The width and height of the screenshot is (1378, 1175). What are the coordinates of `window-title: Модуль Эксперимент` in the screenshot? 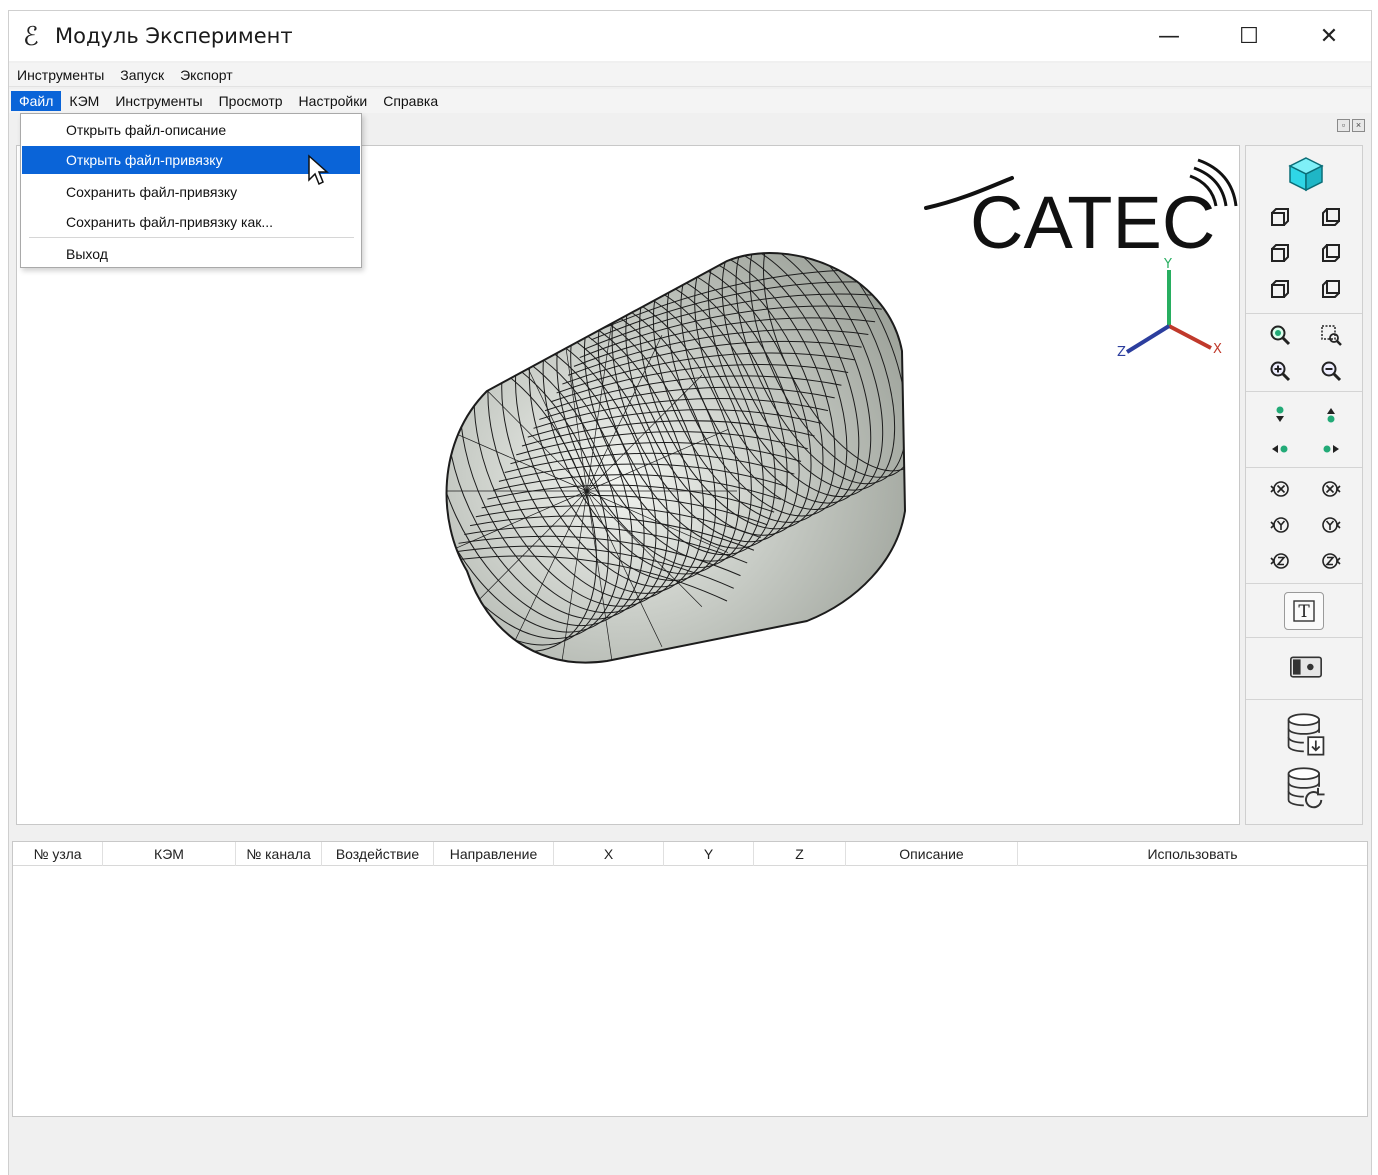 It's located at (174, 36).